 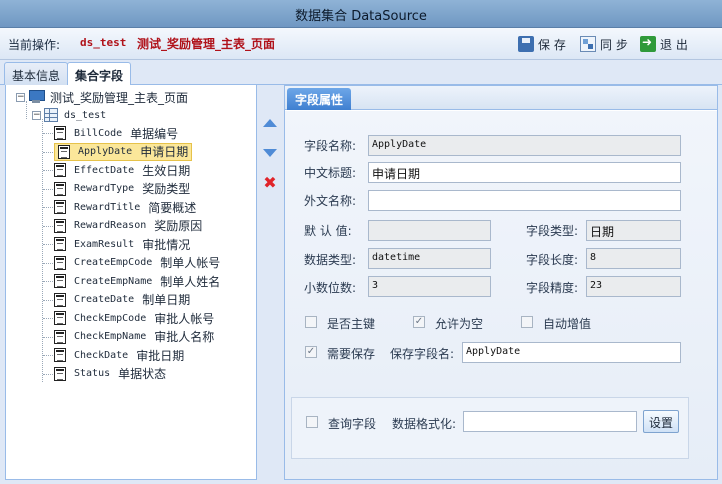 I want to click on field-name-input: ApplyDate, so click(x=524, y=145).